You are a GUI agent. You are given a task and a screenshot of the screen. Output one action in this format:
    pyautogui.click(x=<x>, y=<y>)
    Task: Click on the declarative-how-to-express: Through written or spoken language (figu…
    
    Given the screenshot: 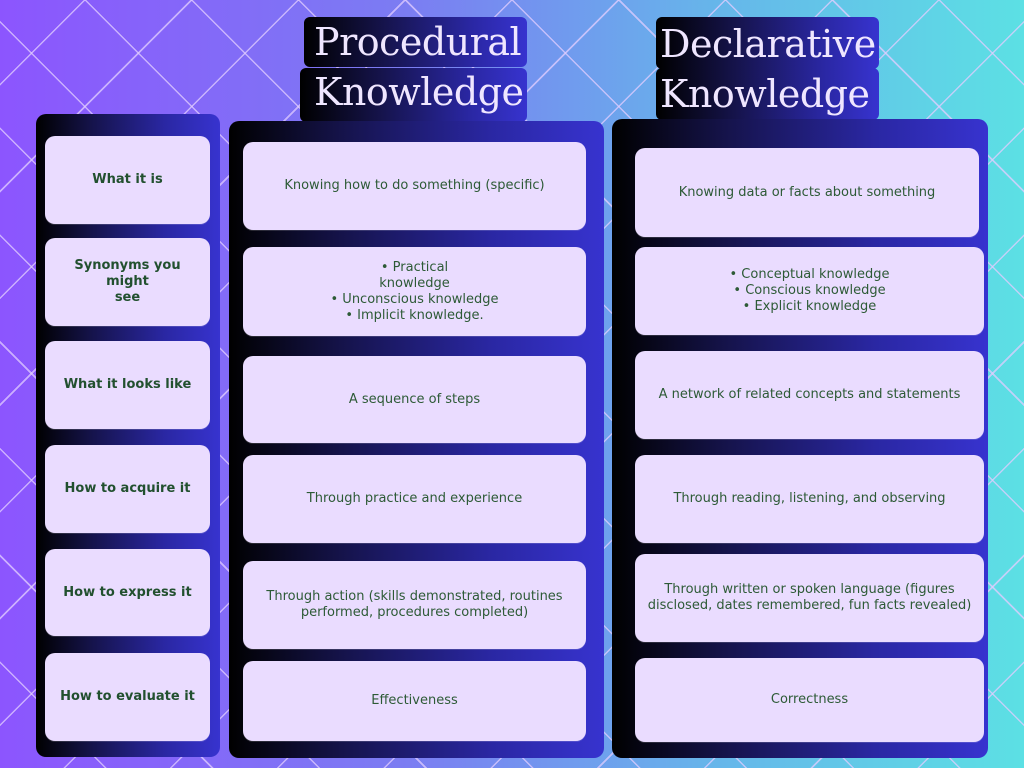 What is the action you would take?
    pyautogui.click(x=809, y=598)
    